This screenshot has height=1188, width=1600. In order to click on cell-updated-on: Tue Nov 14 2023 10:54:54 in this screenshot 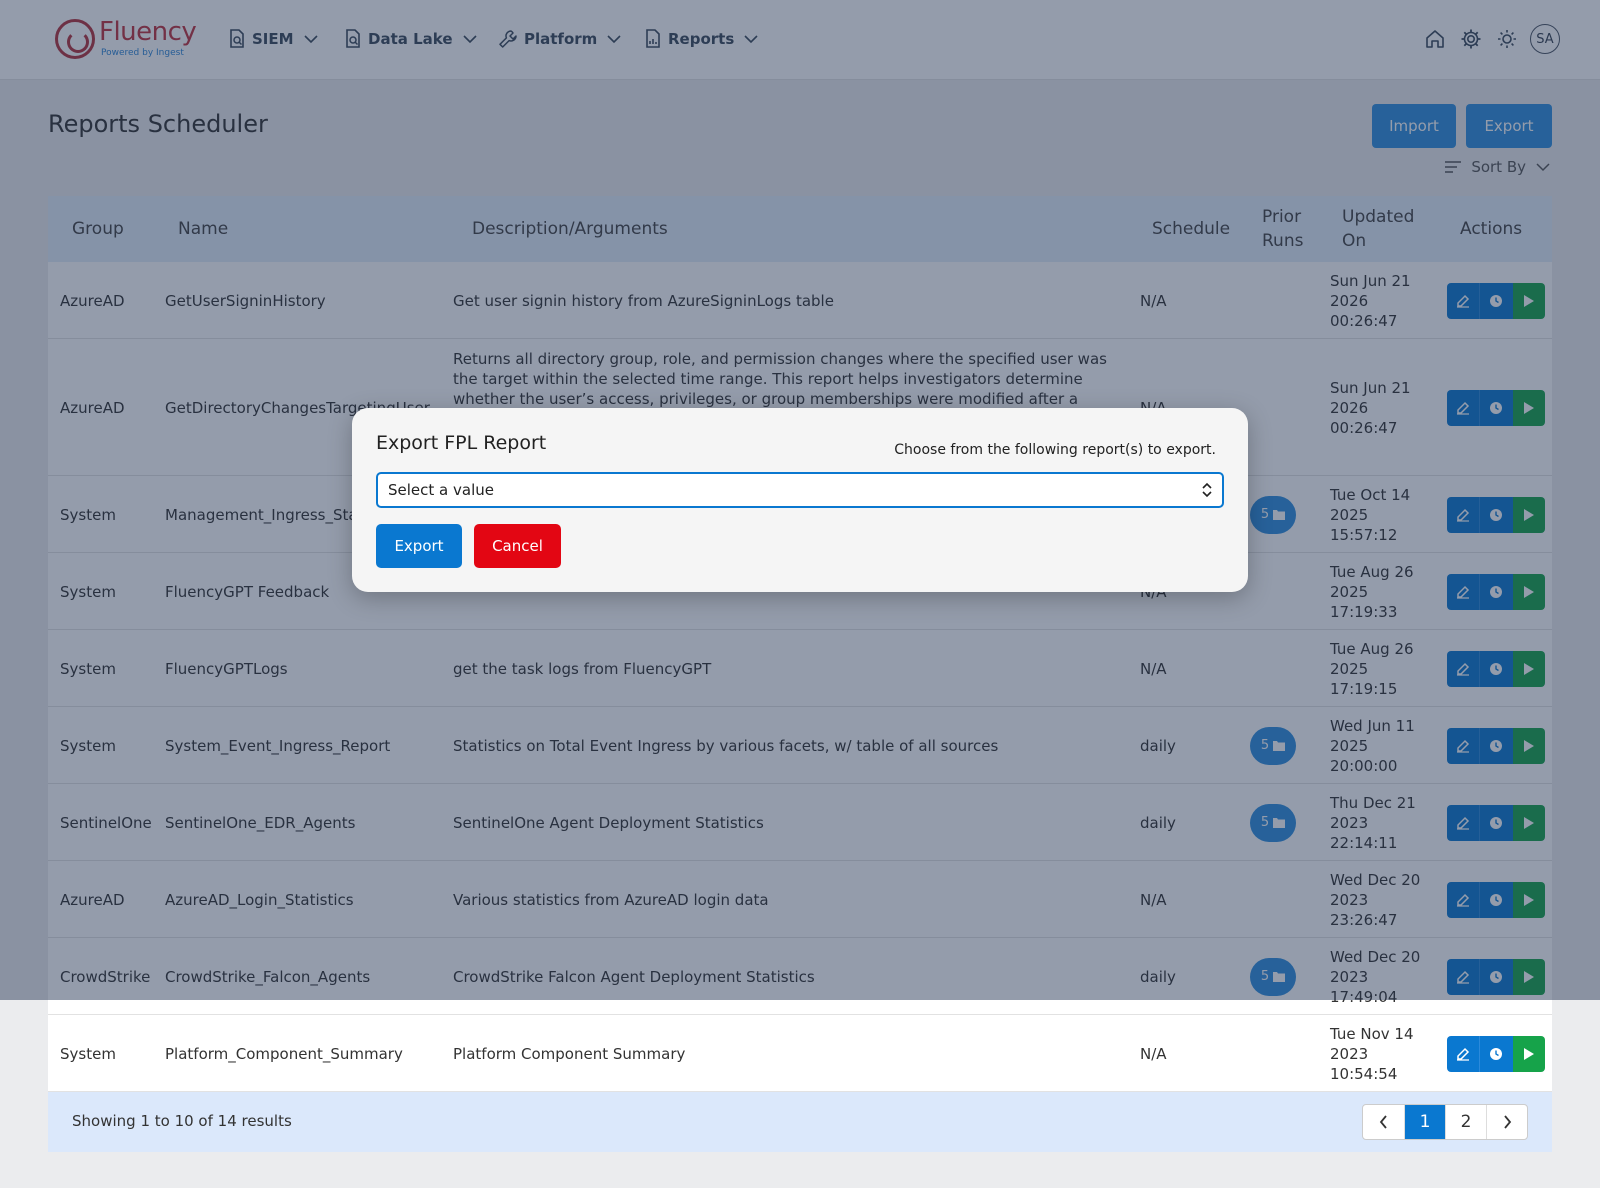, I will do `click(1372, 1054)`.